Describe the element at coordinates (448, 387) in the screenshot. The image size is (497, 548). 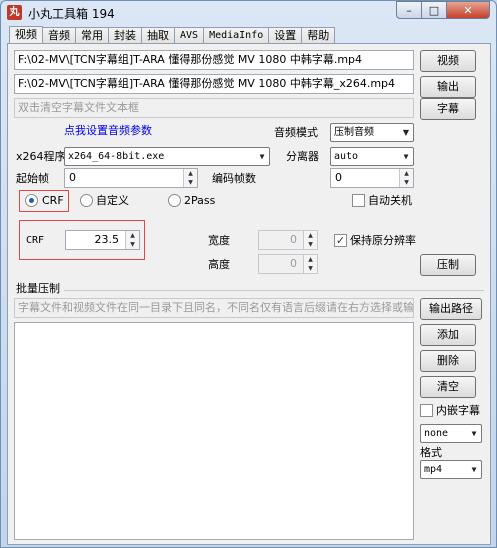
I see `clear-button: 清空` at that location.